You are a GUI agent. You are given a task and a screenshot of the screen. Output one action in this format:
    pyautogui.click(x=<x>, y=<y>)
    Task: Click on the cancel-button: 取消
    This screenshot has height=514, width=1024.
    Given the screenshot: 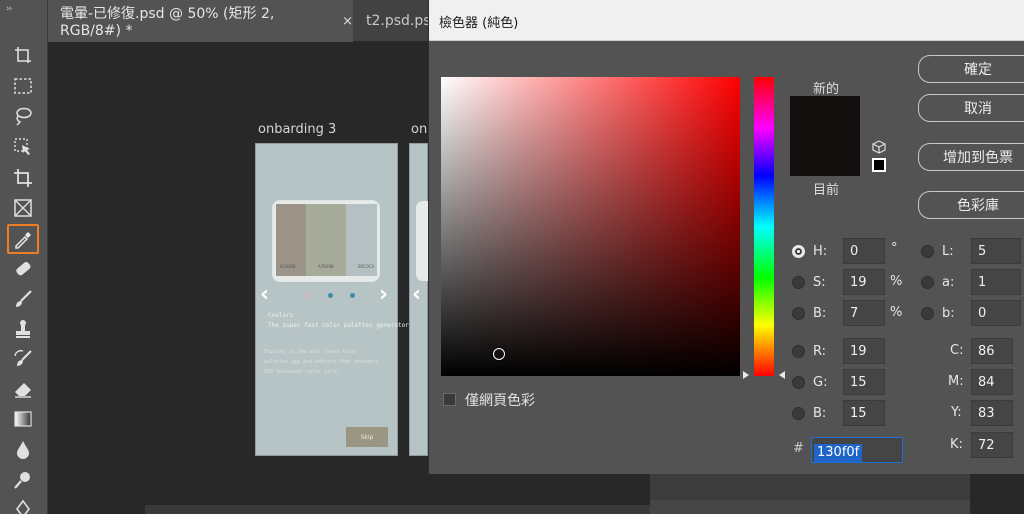 What is the action you would take?
    pyautogui.click(x=971, y=108)
    